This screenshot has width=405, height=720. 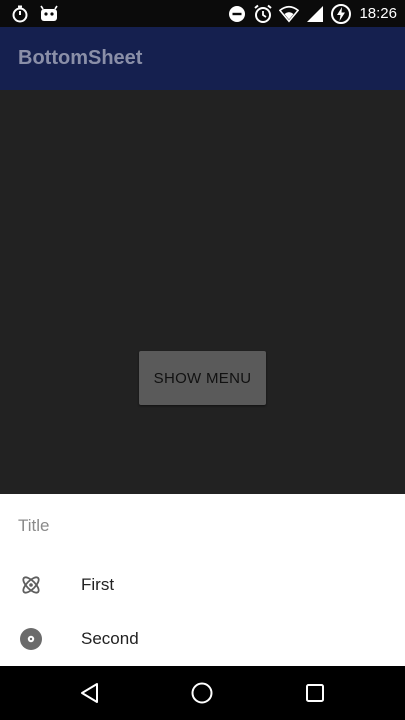 I want to click on nav-bar, so click(x=202, y=693).